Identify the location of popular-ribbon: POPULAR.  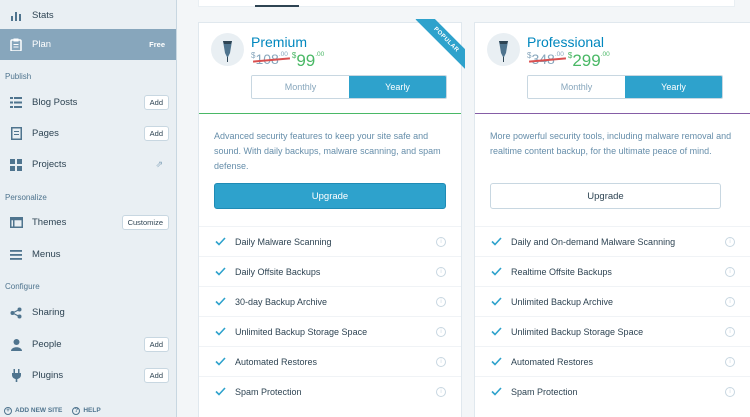
(440, 44).